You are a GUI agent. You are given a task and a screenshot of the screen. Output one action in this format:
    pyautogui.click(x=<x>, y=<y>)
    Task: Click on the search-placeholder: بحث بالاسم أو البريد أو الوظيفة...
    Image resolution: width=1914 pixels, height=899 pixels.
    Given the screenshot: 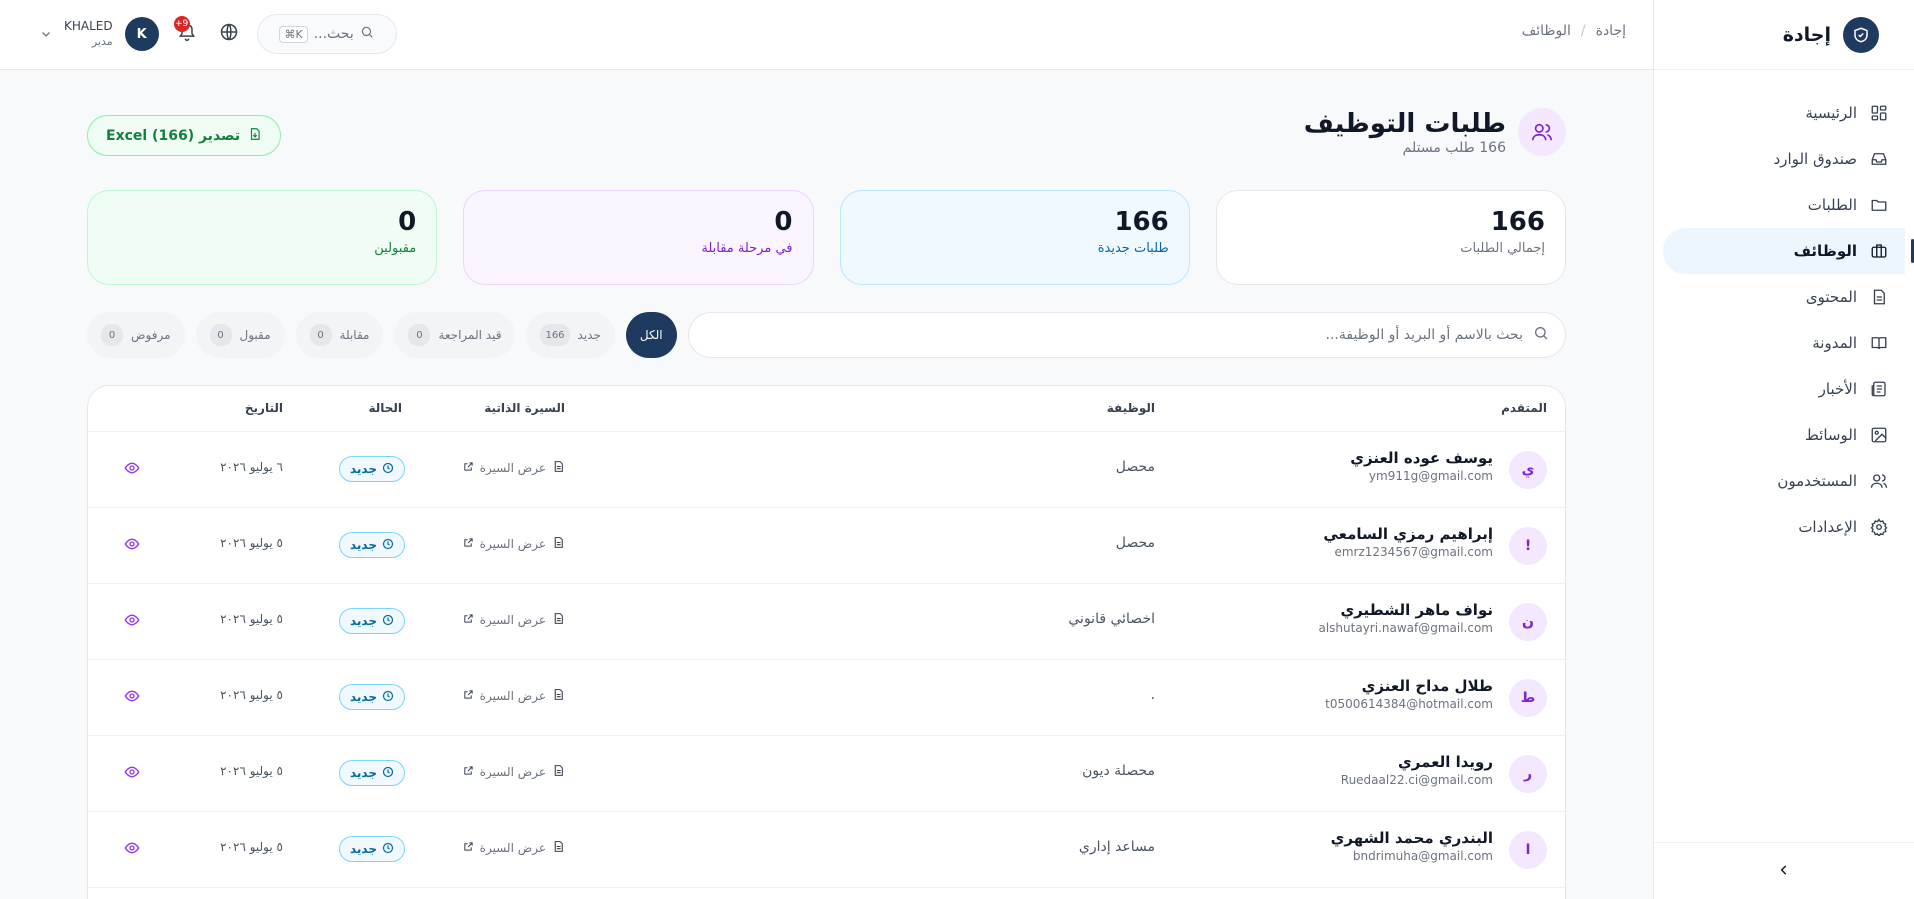 What is the action you would take?
    pyautogui.click(x=1424, y=335)
    